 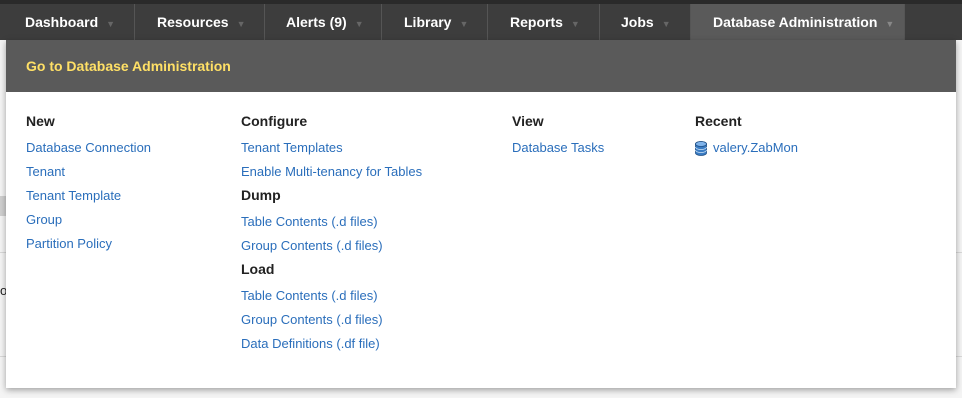 What do you see at coordinates (331, 148) in the screenshot?
I see `tenant-templates-link: Tenant Templates` at bounding box center [331, 148].